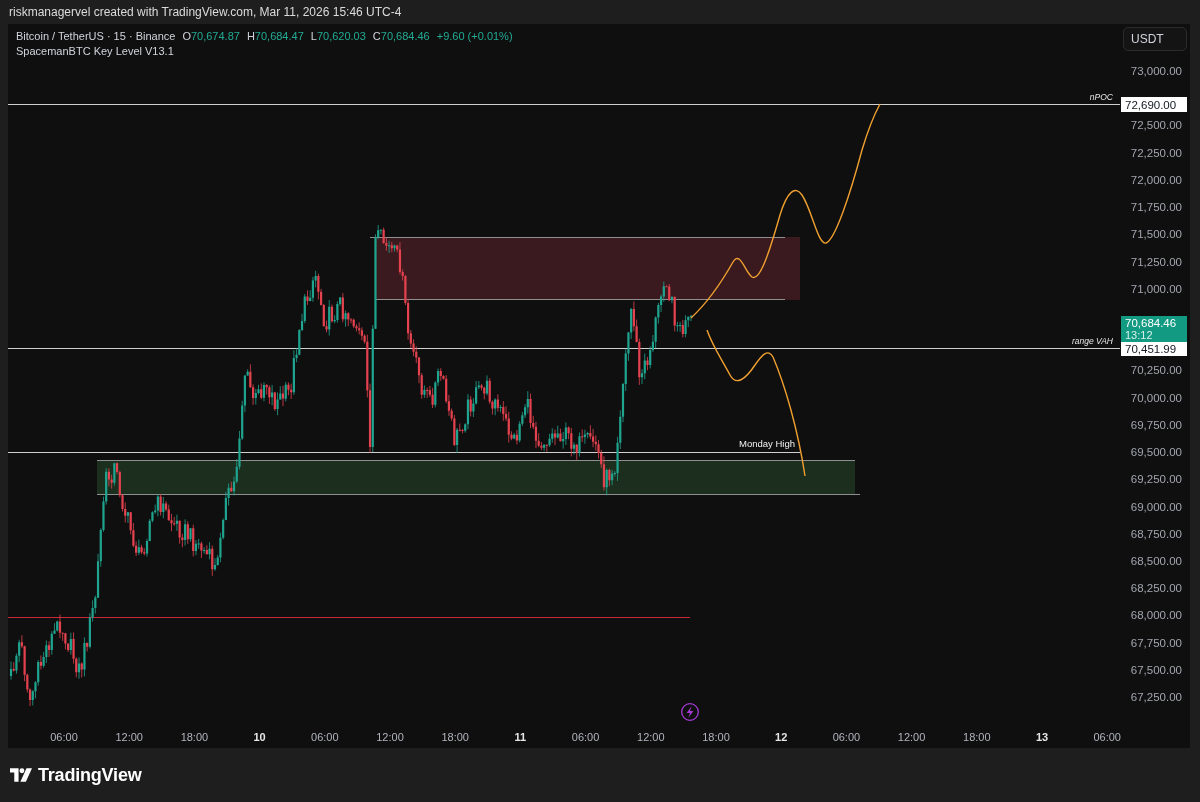 The image size is (1200, 802). Describe the element at coordinates (1156, 615) in the screenshot. I see `price-label: 68,000.00` at that location.